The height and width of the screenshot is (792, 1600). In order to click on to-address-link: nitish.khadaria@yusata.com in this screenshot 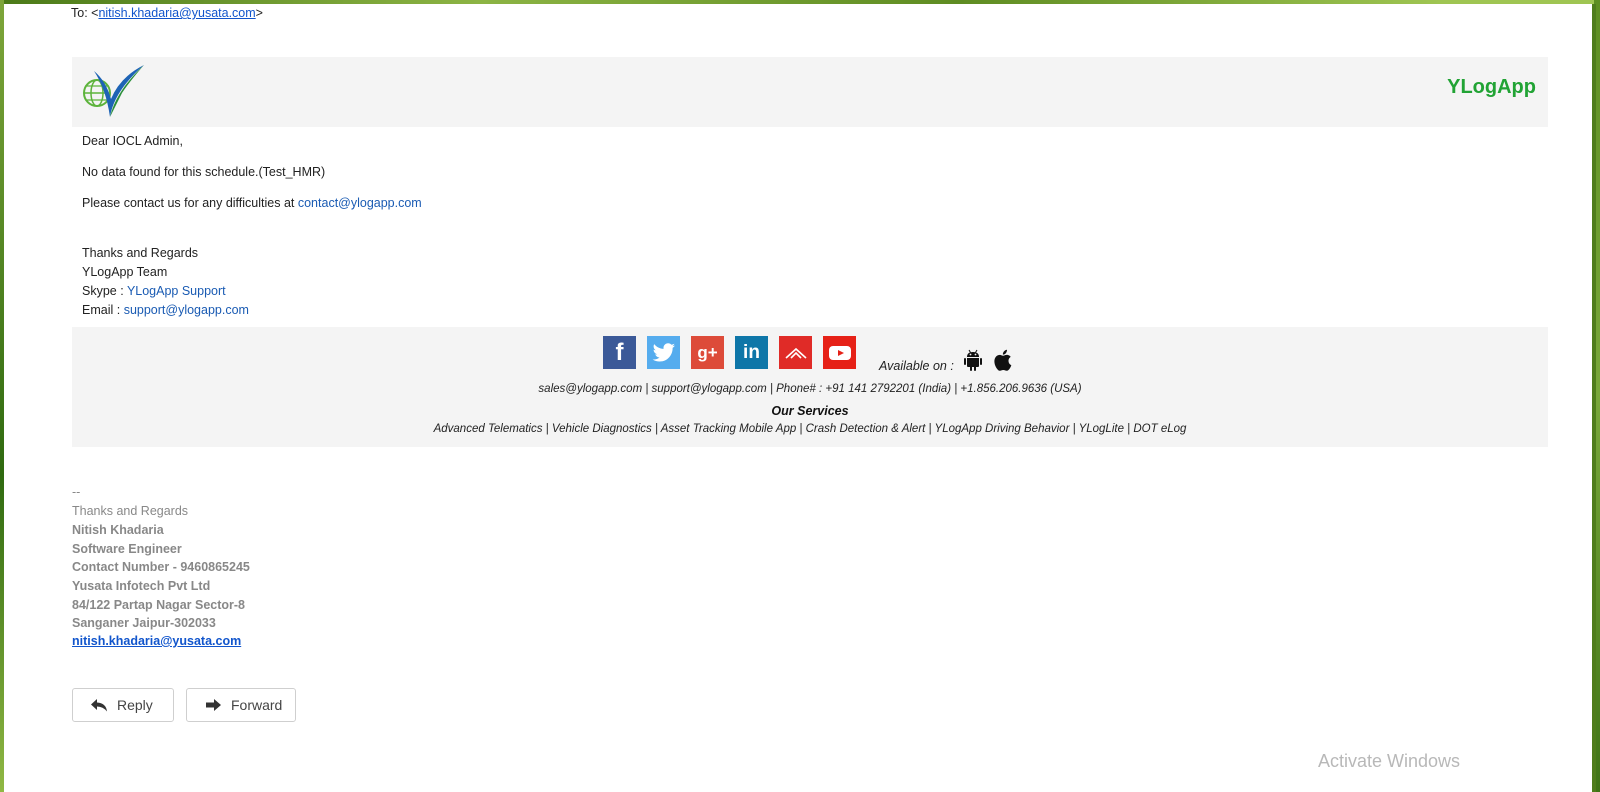, I will do `click(176, 13)`.